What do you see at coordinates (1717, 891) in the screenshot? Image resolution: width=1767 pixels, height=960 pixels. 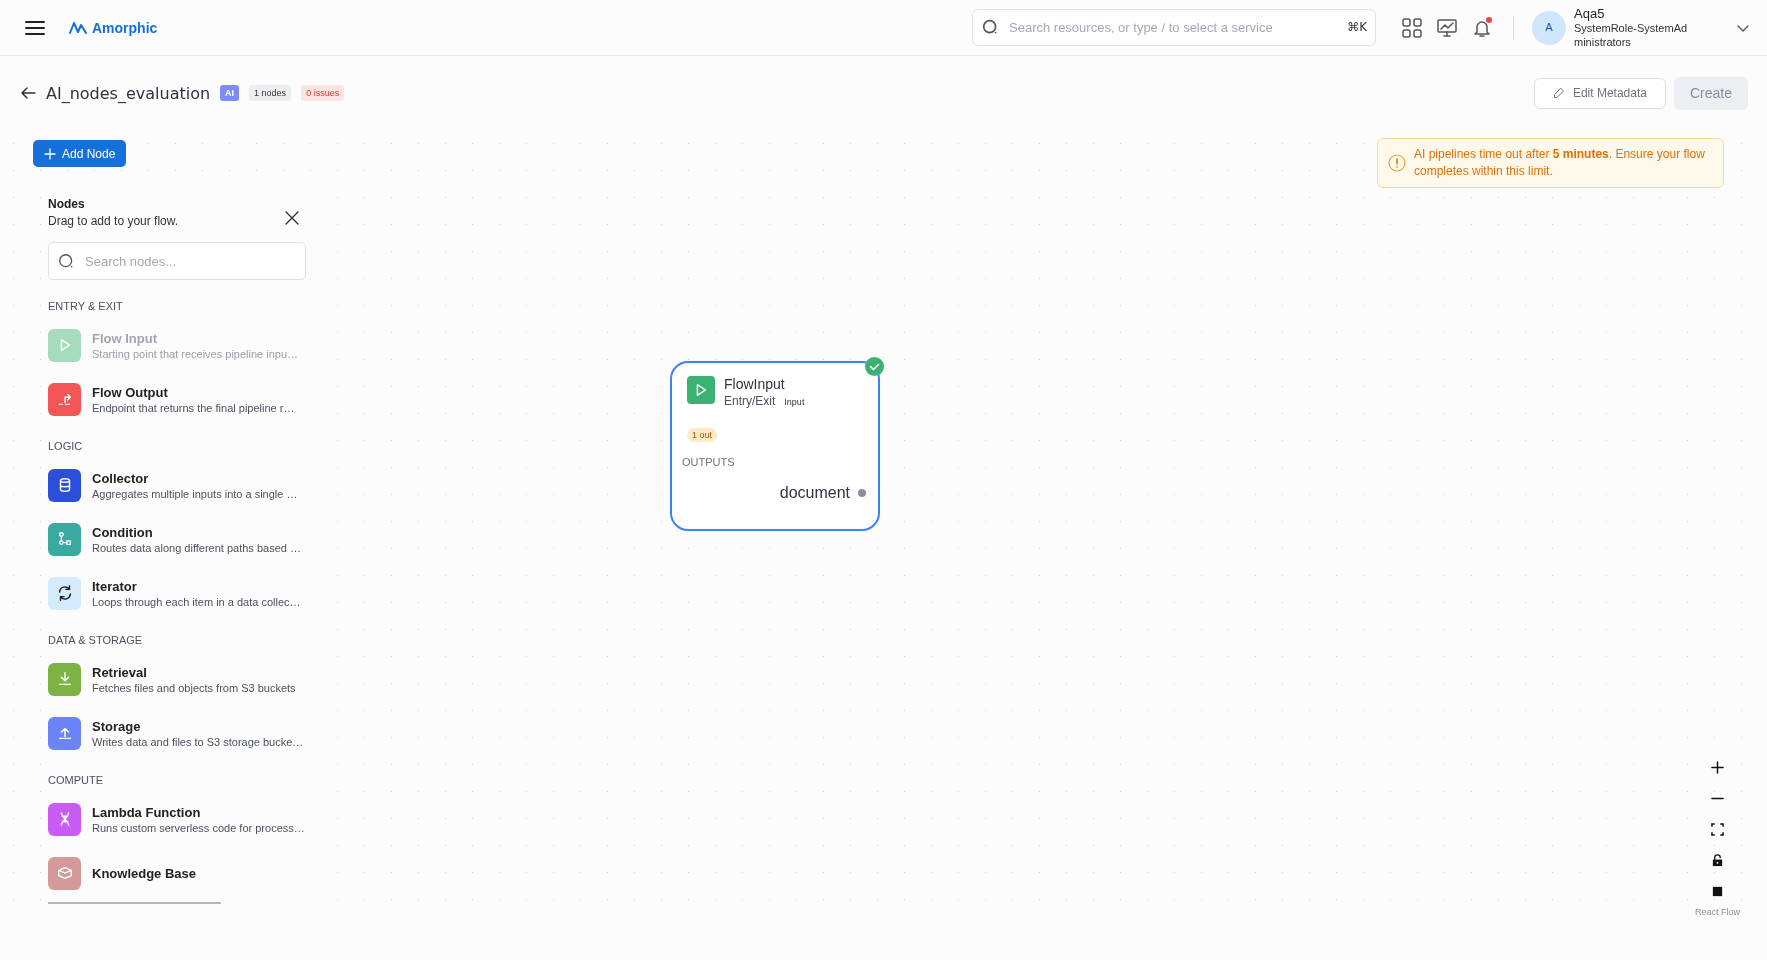 I see `square-icon` at bounding box center [1717, 891].